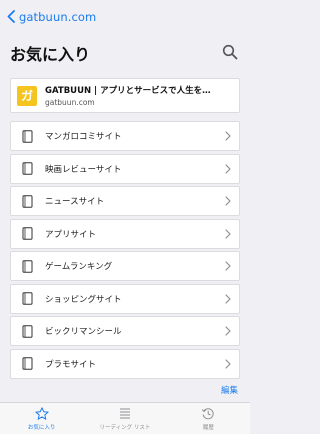 Image resolution: width=320 pixels, height=434 pixels. I want to click on site-text: GATBUUN | アプリとサービスで人生を… gatbuun.com, so click(130, 95).